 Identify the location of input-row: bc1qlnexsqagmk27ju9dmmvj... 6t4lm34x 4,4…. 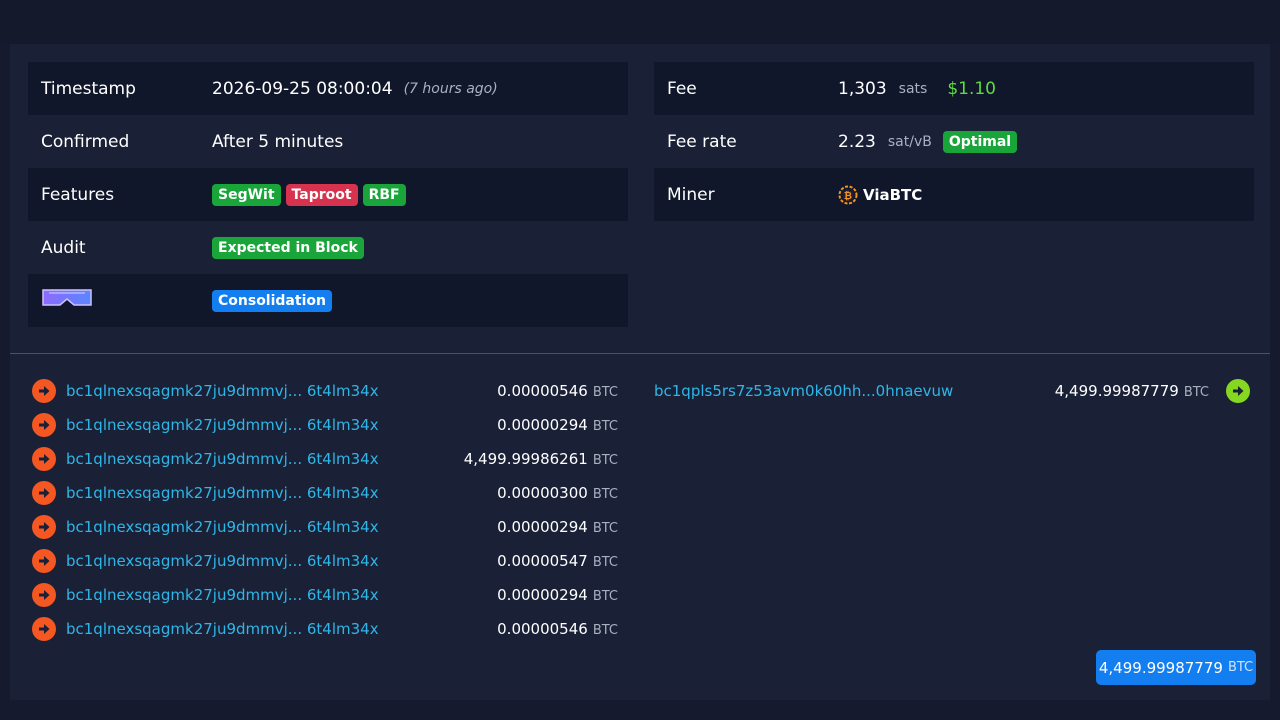
(327, 459).